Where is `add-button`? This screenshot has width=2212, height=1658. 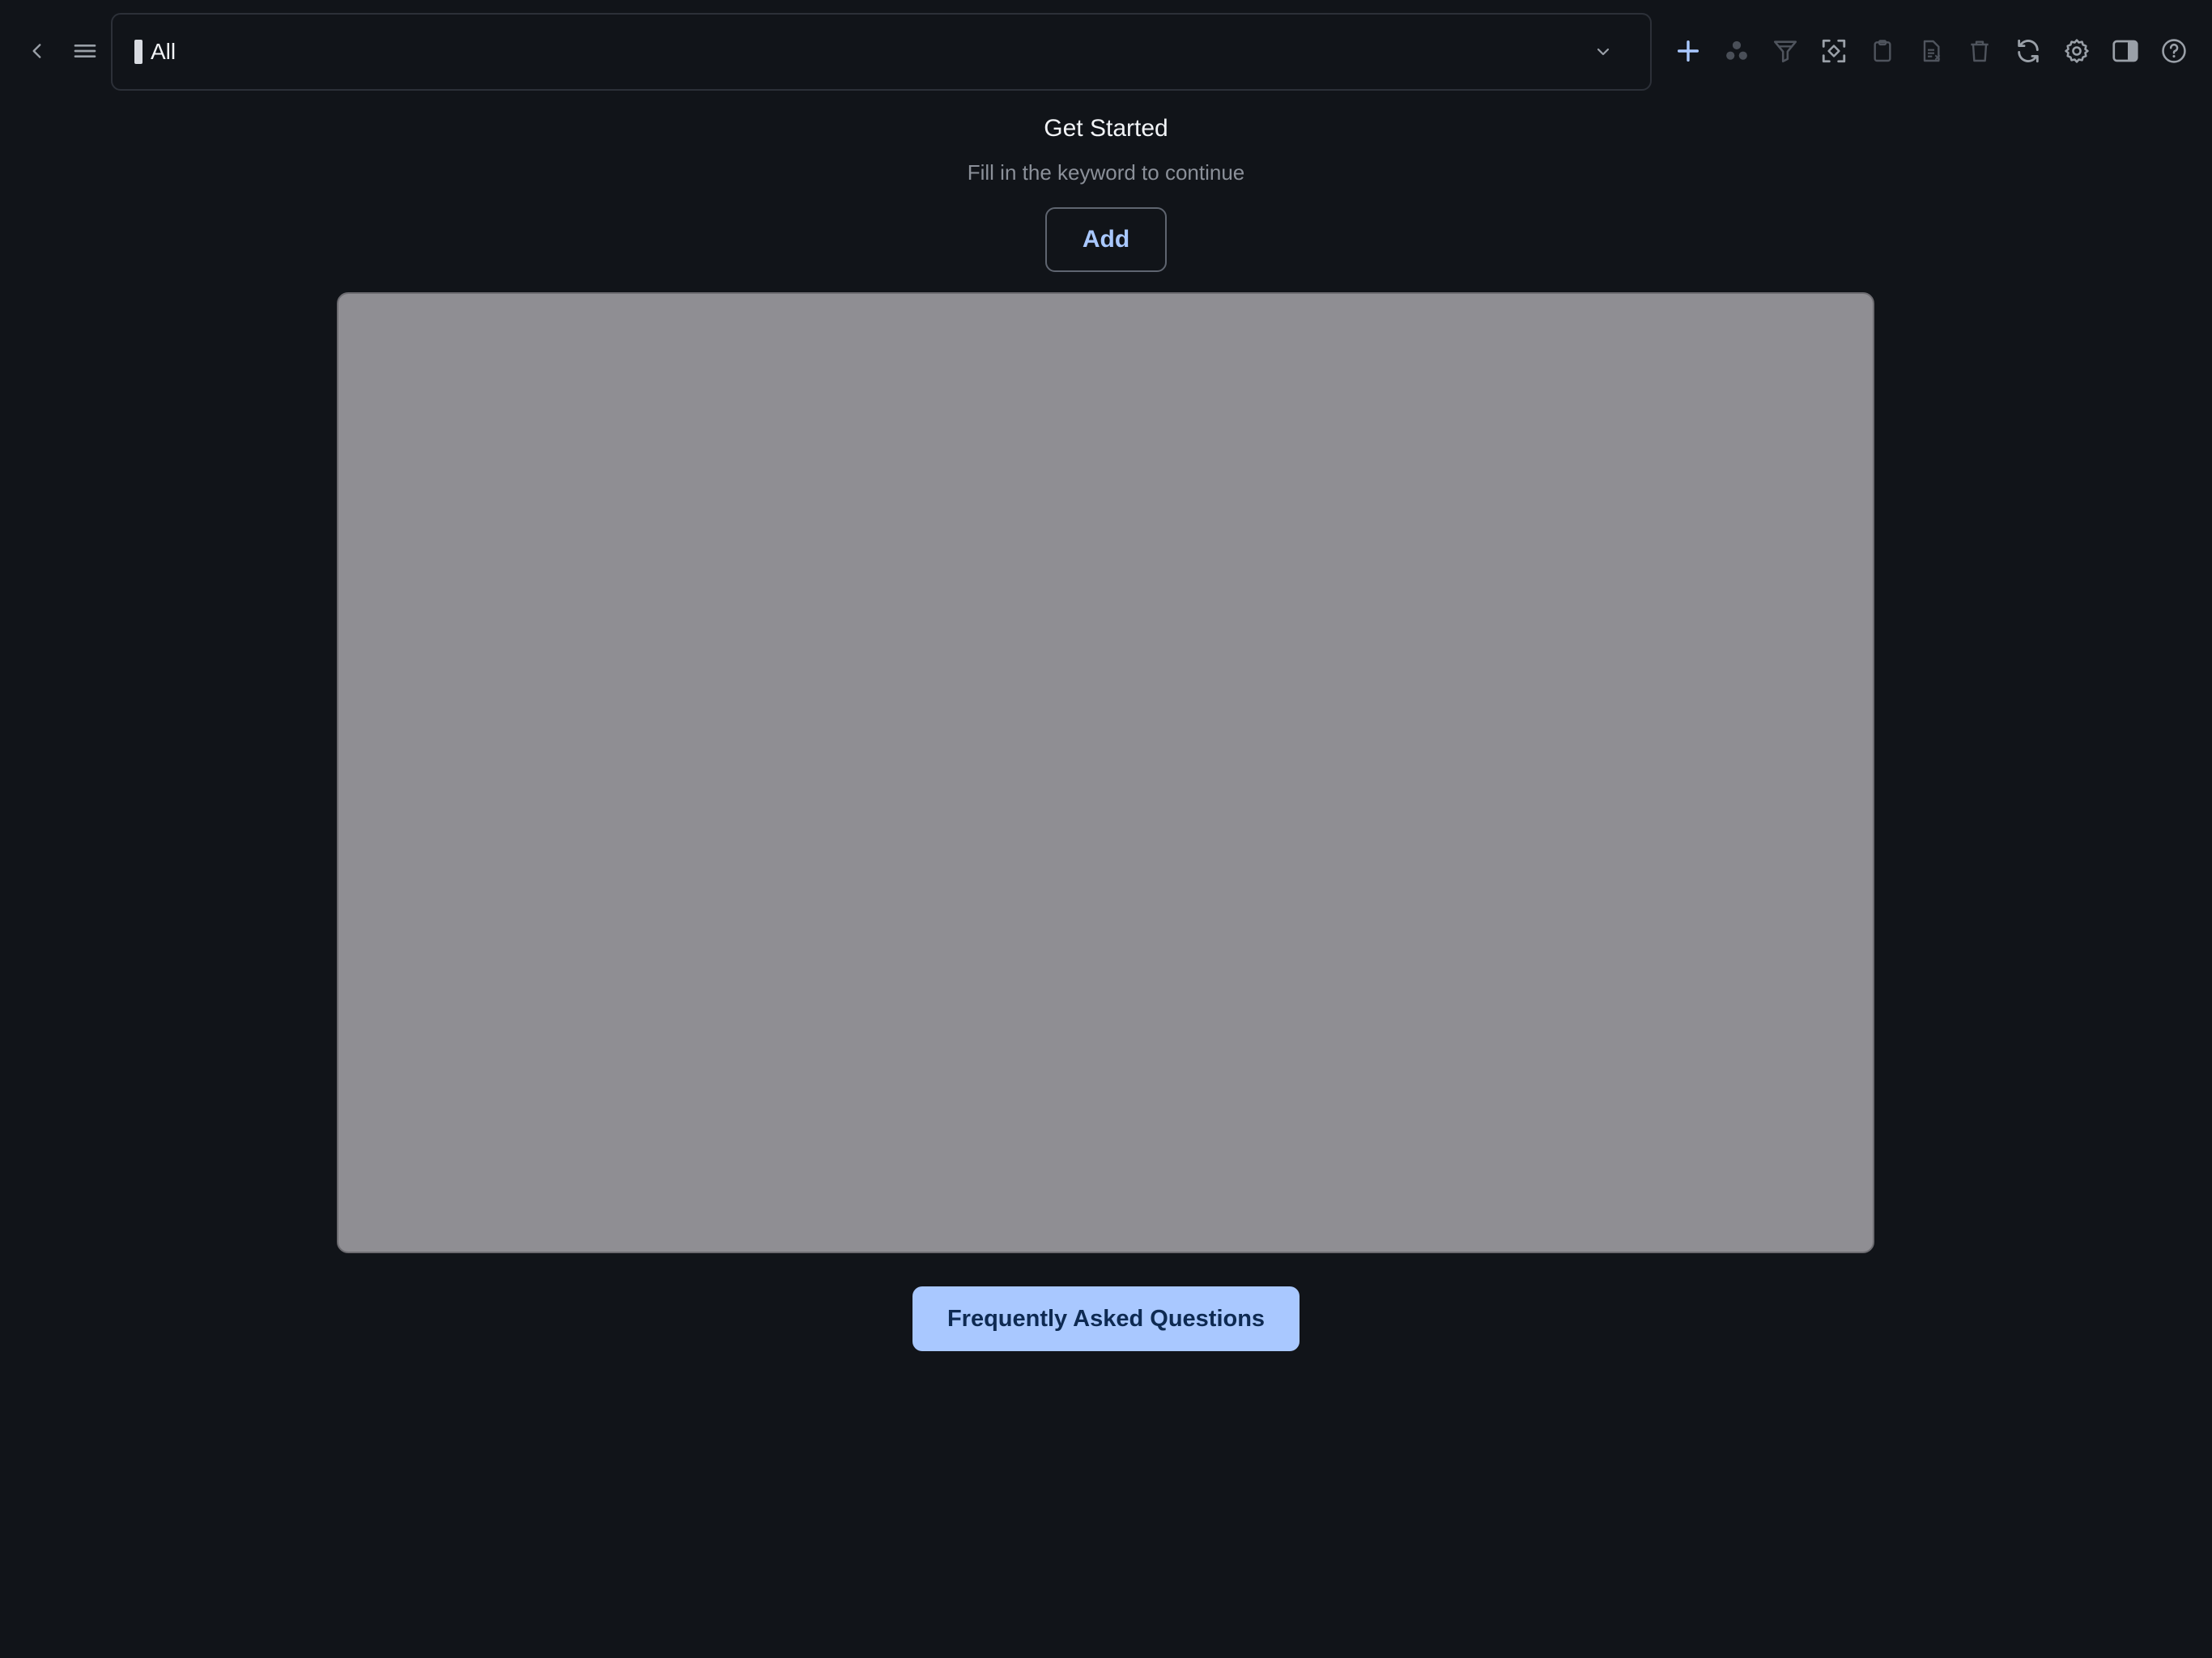 add-button is located at coordinates (1688, 51).